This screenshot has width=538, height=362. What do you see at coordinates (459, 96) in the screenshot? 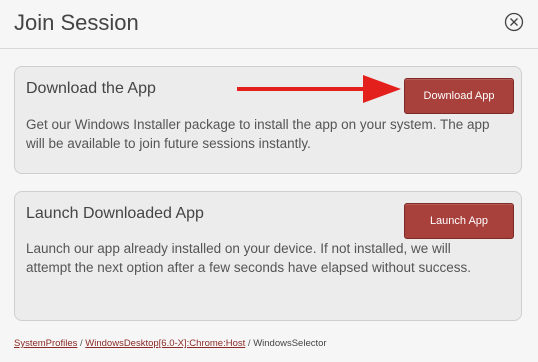
I see `download-app-button: Download App` at bounding box center [459, 96].